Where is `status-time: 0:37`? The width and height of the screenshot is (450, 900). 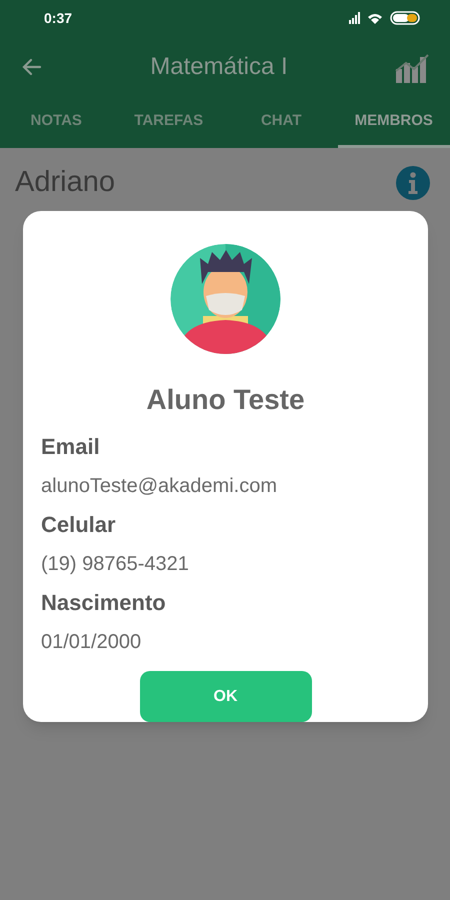
status-time: 0:37 is located at coordinates (58, 18).